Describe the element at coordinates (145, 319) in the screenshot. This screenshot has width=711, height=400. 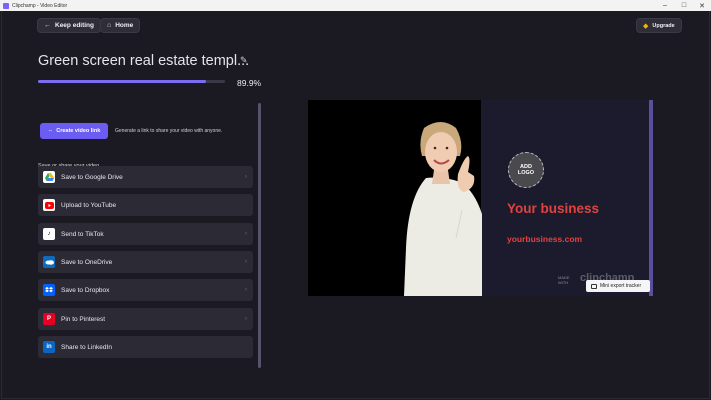
I see `share-pinterest: P Pin to Pinterest ›` at that location.